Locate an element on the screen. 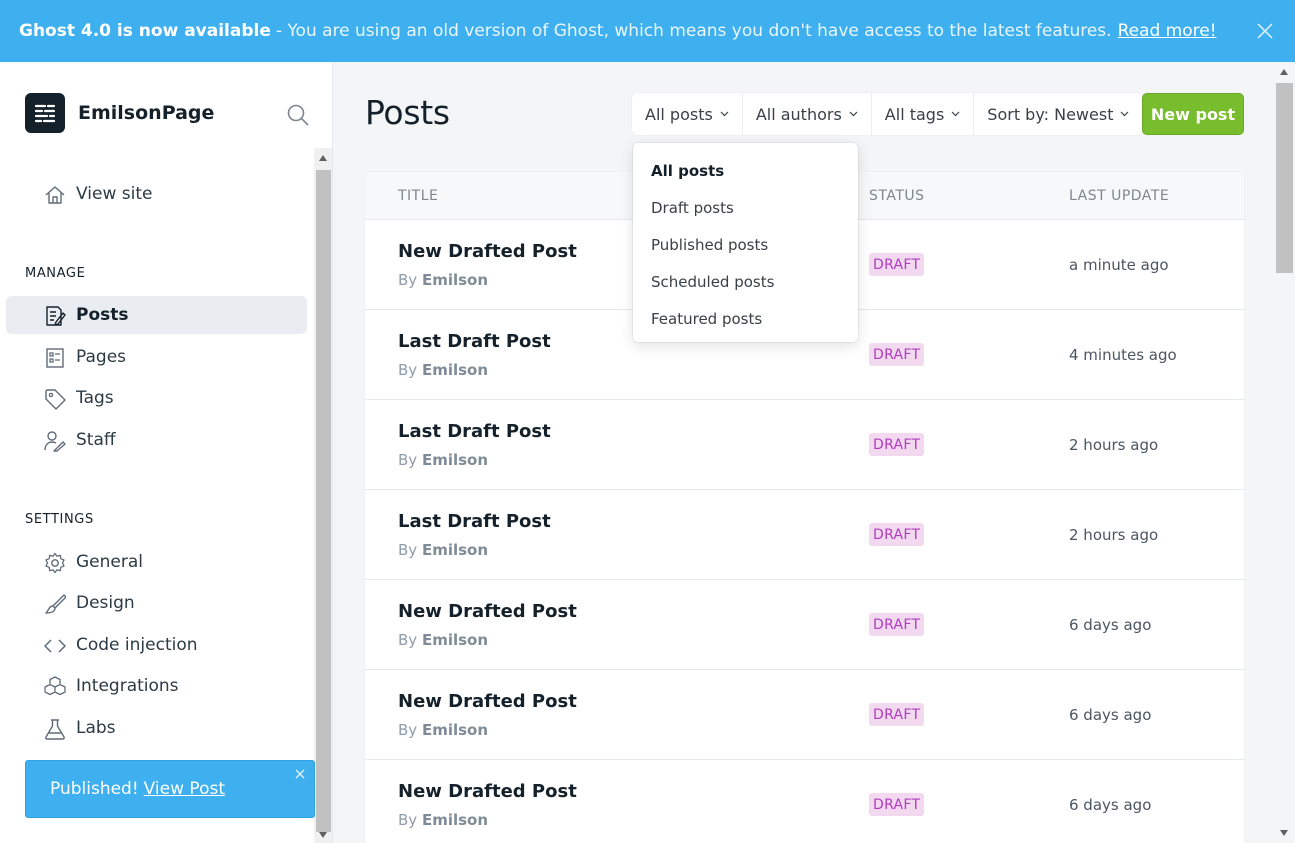 This screenshot has width=1295, height=843. sidebar-item-tags: Tags is located at coordinates (156, 398).